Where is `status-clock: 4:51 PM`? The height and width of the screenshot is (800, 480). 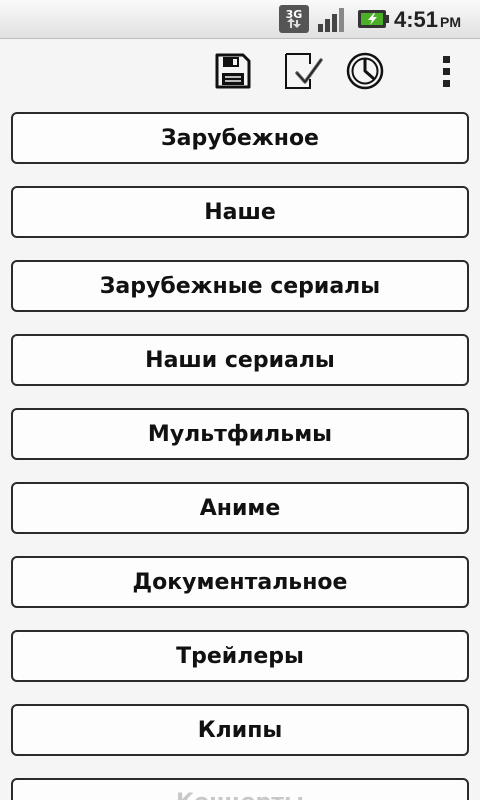 status-clock: 4:51 PM is located at coordinates (427, 20).